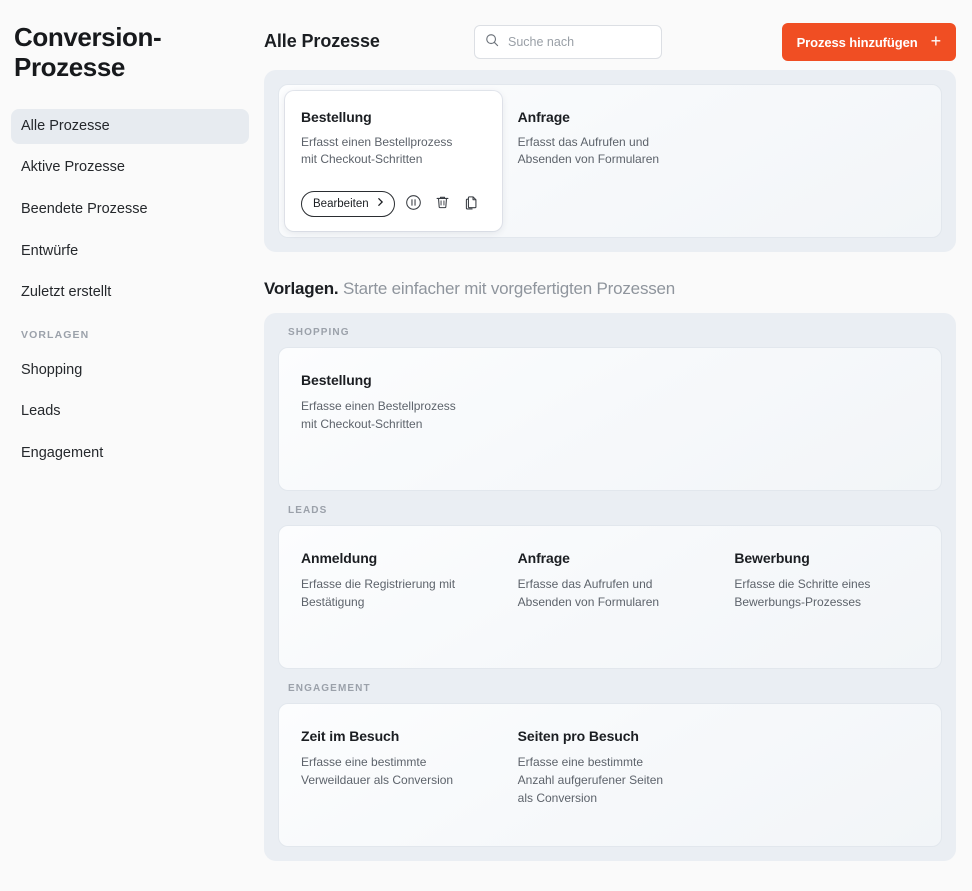  Describe the element at coordinates (319, 332) in the screenshot. I see `template-section-label: SHOPPING` at that location.